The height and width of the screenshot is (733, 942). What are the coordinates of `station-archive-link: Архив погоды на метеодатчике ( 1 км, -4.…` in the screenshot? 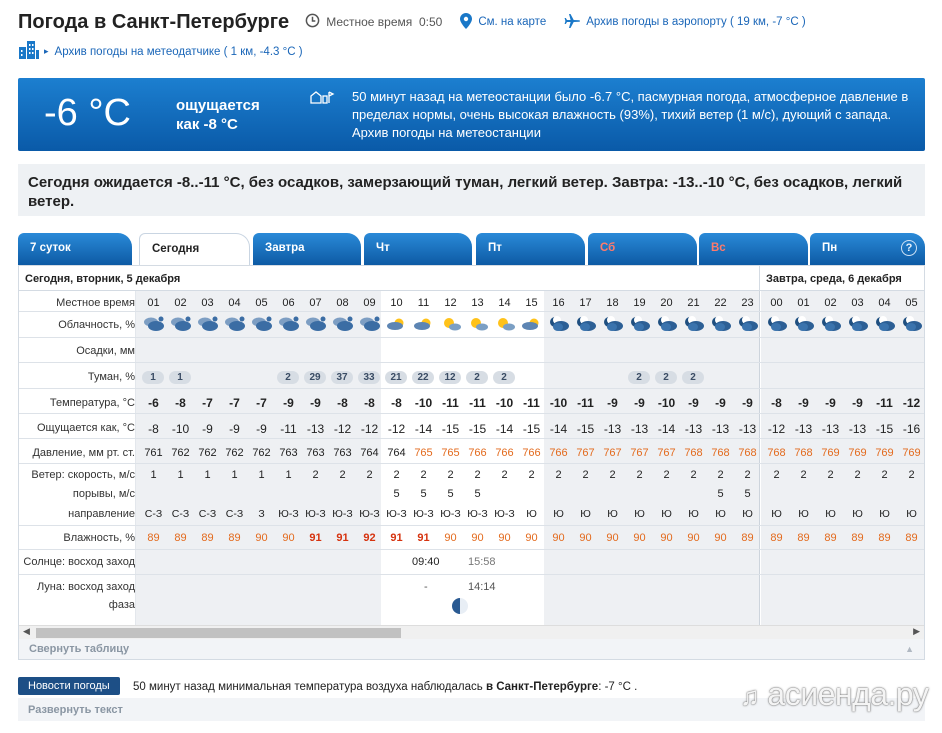 It's located at (179, 52).